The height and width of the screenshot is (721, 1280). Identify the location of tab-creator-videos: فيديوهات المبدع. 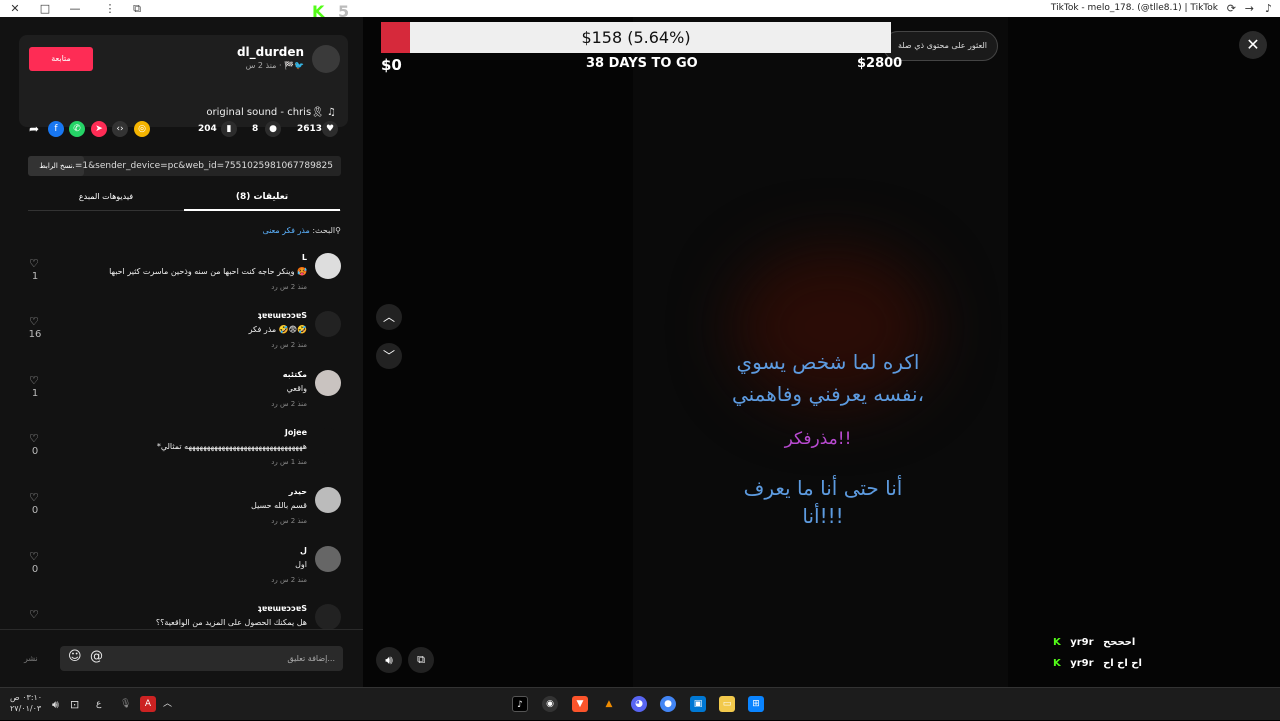
(106, 198).